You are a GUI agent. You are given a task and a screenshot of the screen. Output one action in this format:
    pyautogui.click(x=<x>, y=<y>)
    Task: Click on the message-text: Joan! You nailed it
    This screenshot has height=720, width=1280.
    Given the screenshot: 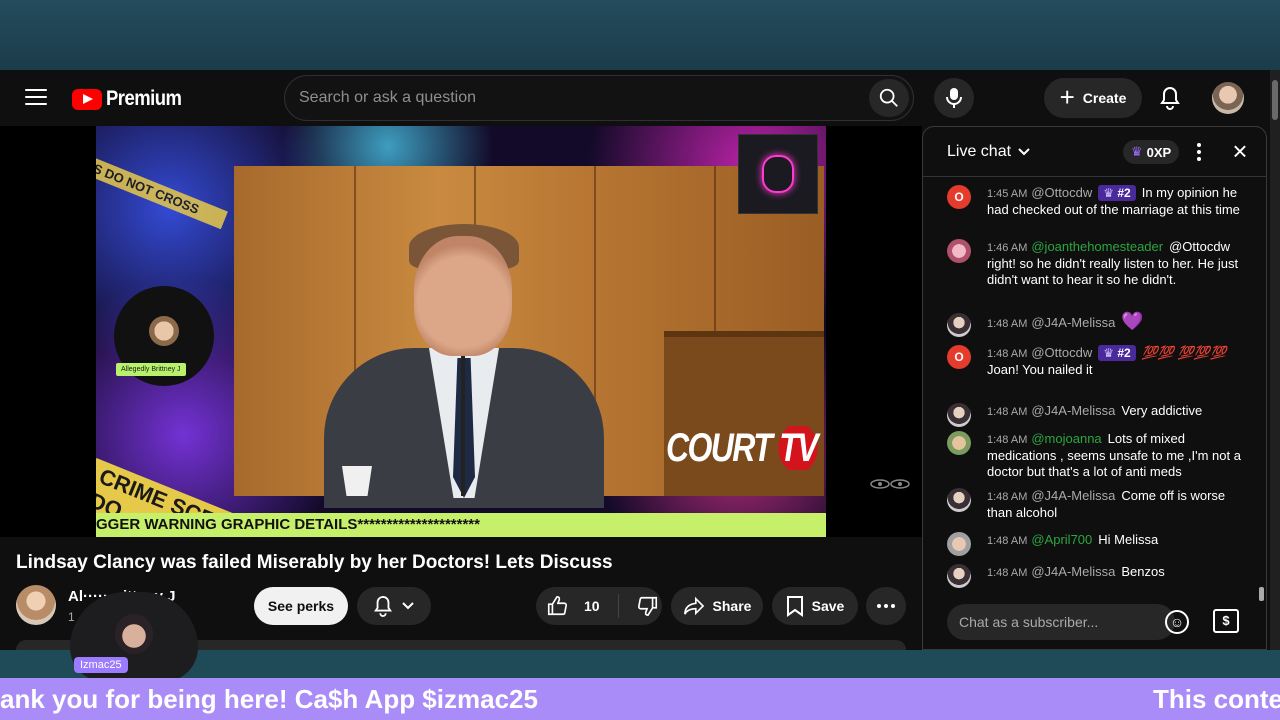 What is the action you would take?
    pyautogui.click(x=1040, y=369)
    